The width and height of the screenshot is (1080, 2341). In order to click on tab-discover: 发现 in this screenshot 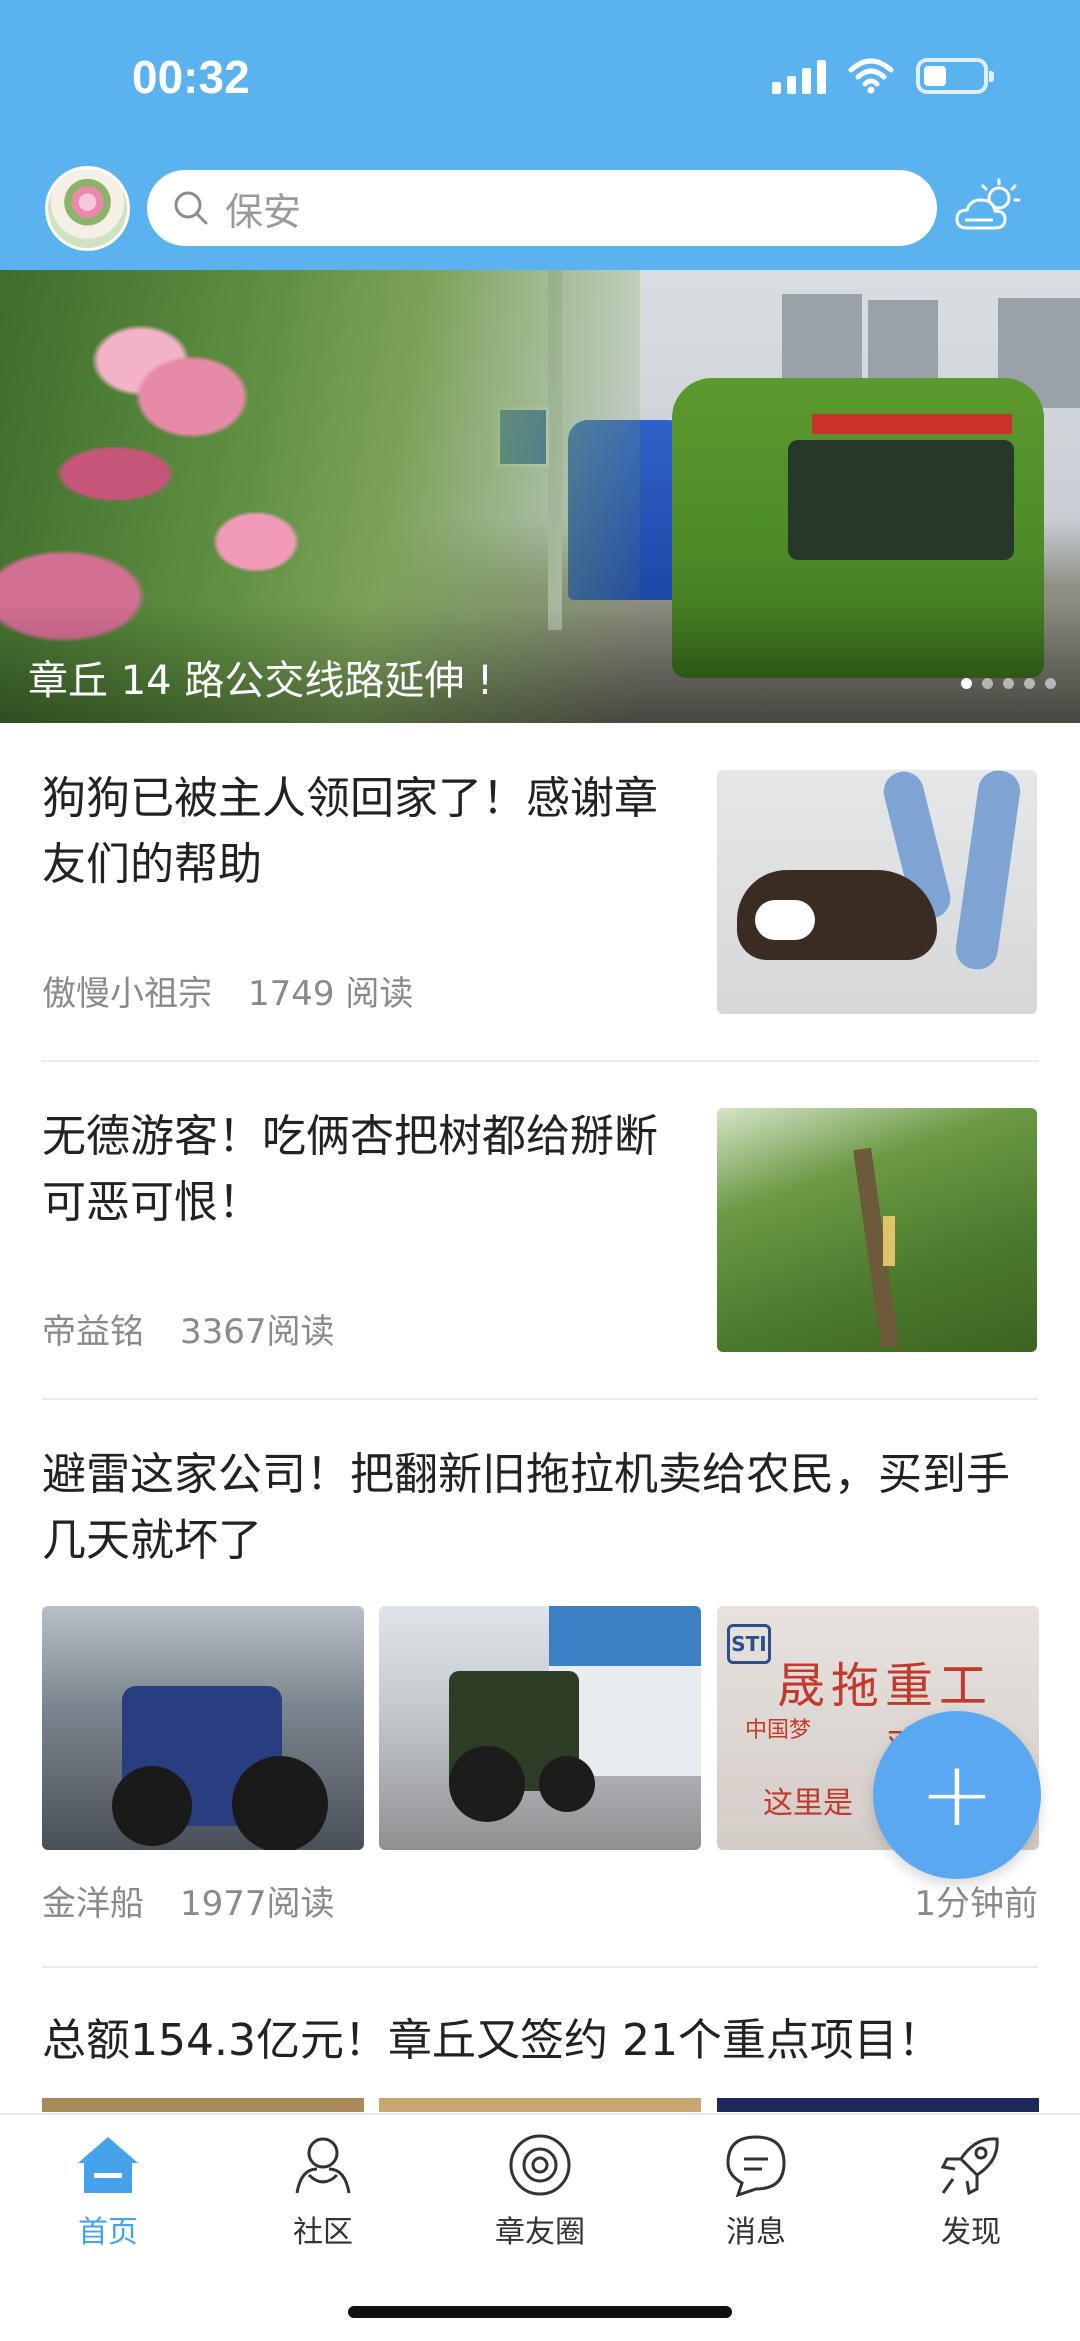, I will do `click(971, 2190)`.